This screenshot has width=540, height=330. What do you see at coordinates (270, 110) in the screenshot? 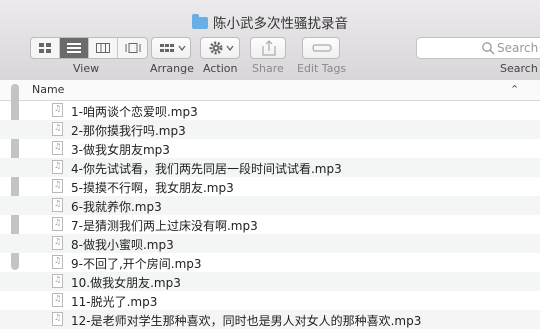
I see `file-row: 1-咱两谈个恋爱呗.mp3` at bounding box center [270, 110].